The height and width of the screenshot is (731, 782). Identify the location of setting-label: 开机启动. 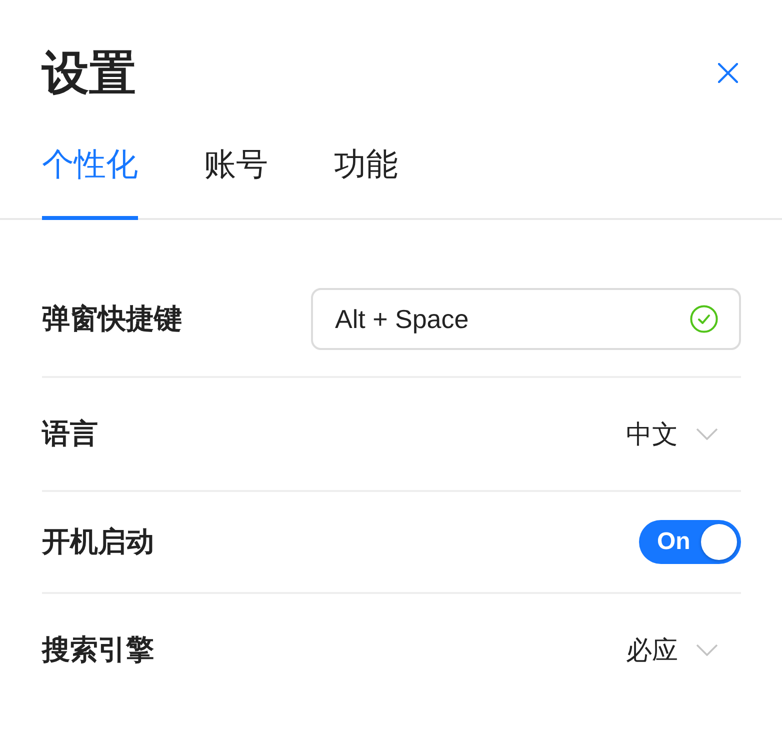
(98, 542).